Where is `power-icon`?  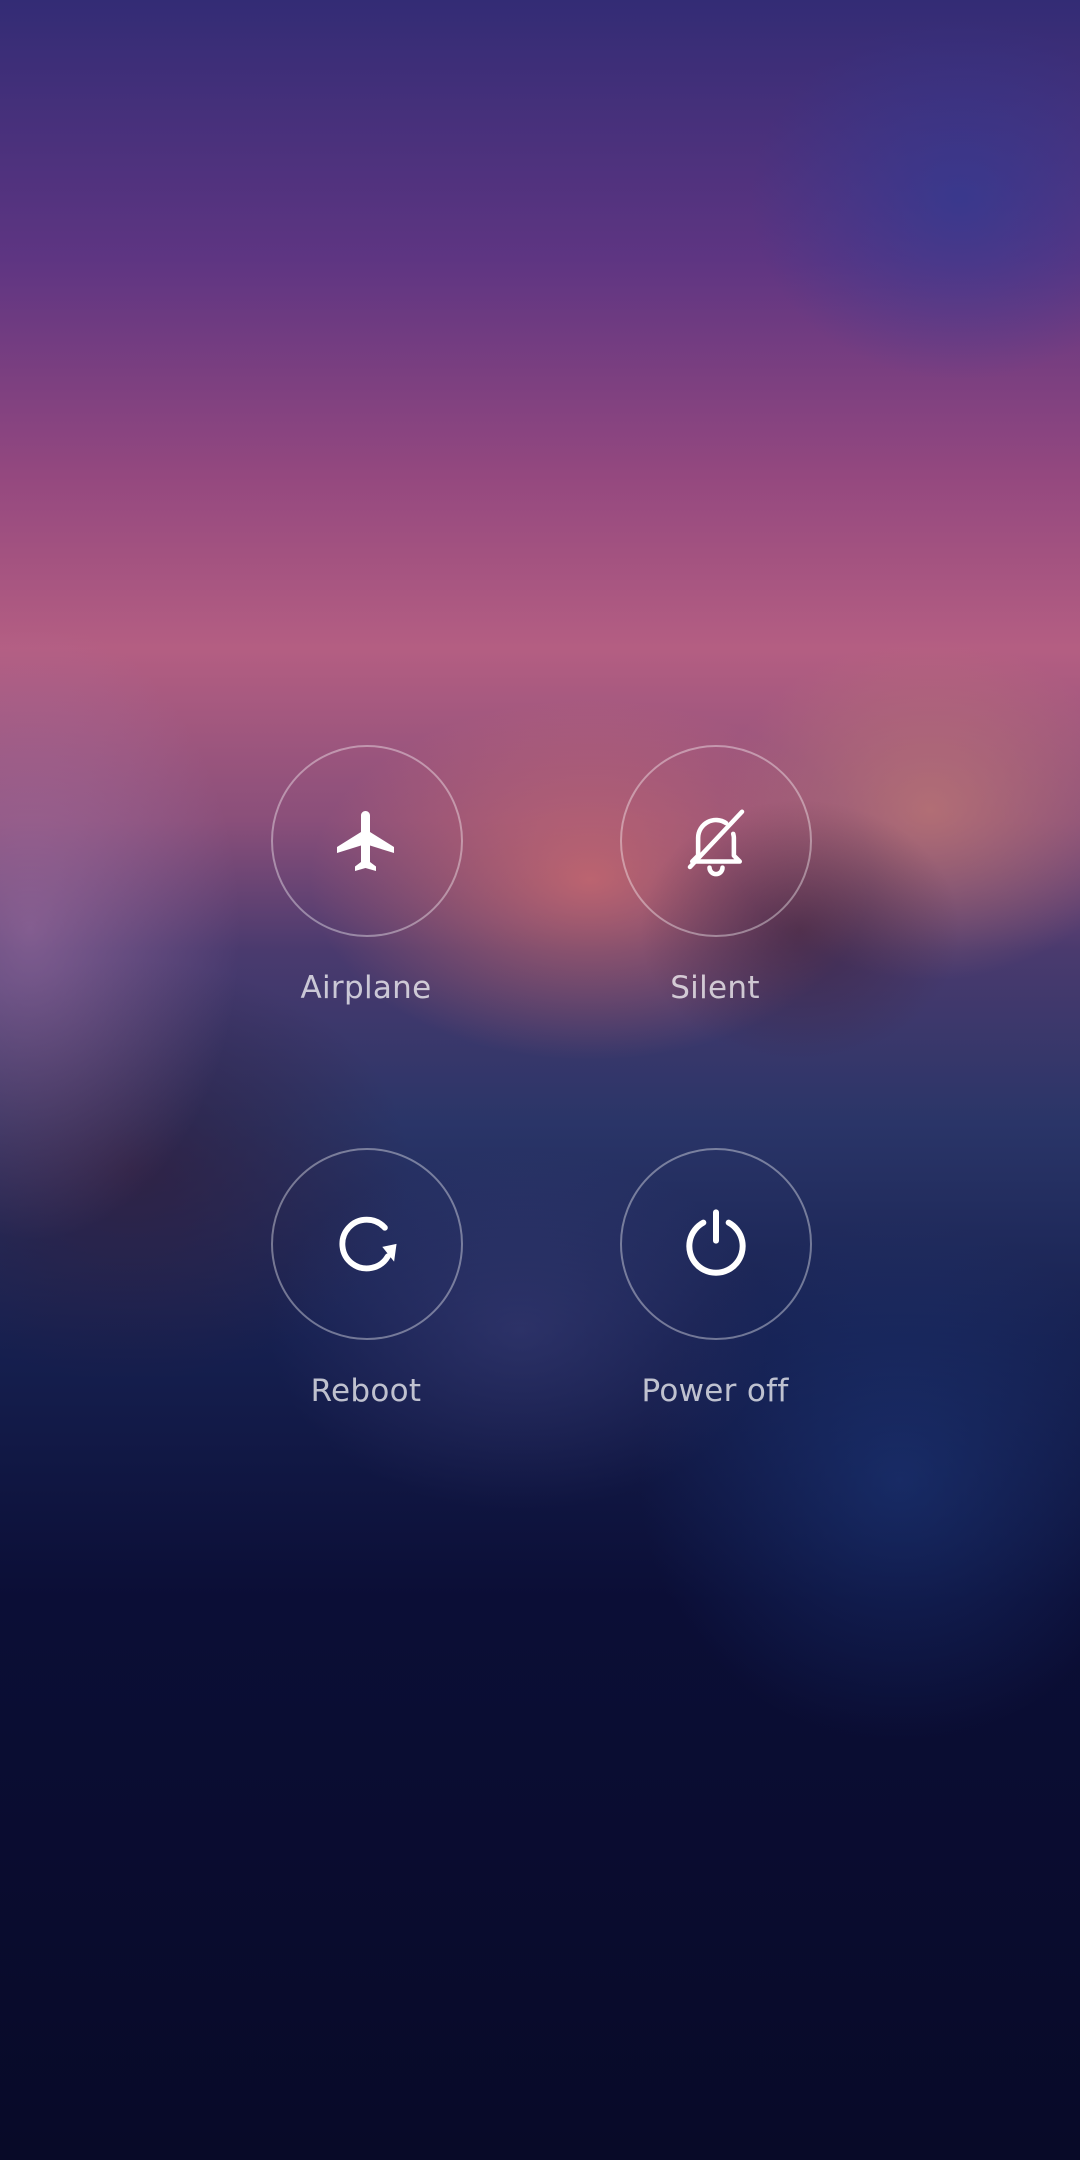 power-icon is located at coordinates (716, 1242).